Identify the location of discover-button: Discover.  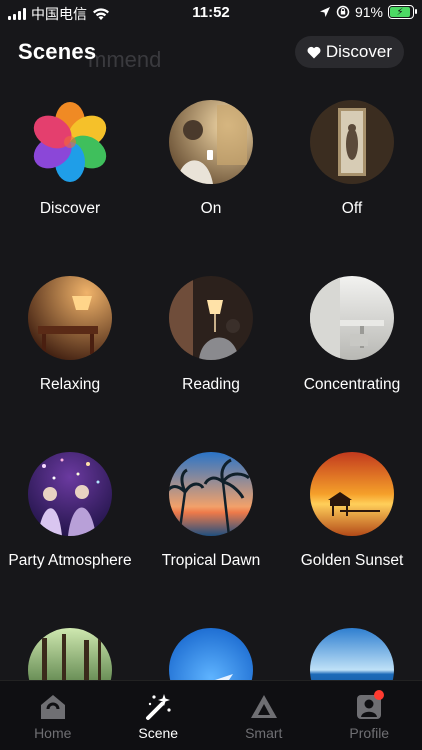
(349, 52).